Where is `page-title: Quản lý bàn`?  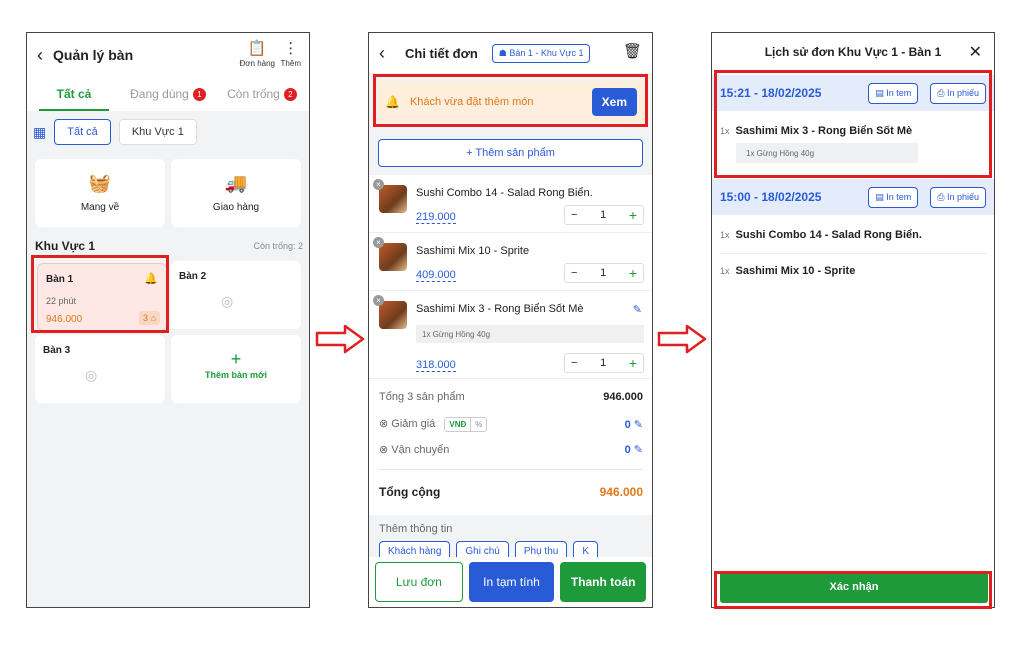
page-title: Quản lý bàn is located at coordinates (93, 55).